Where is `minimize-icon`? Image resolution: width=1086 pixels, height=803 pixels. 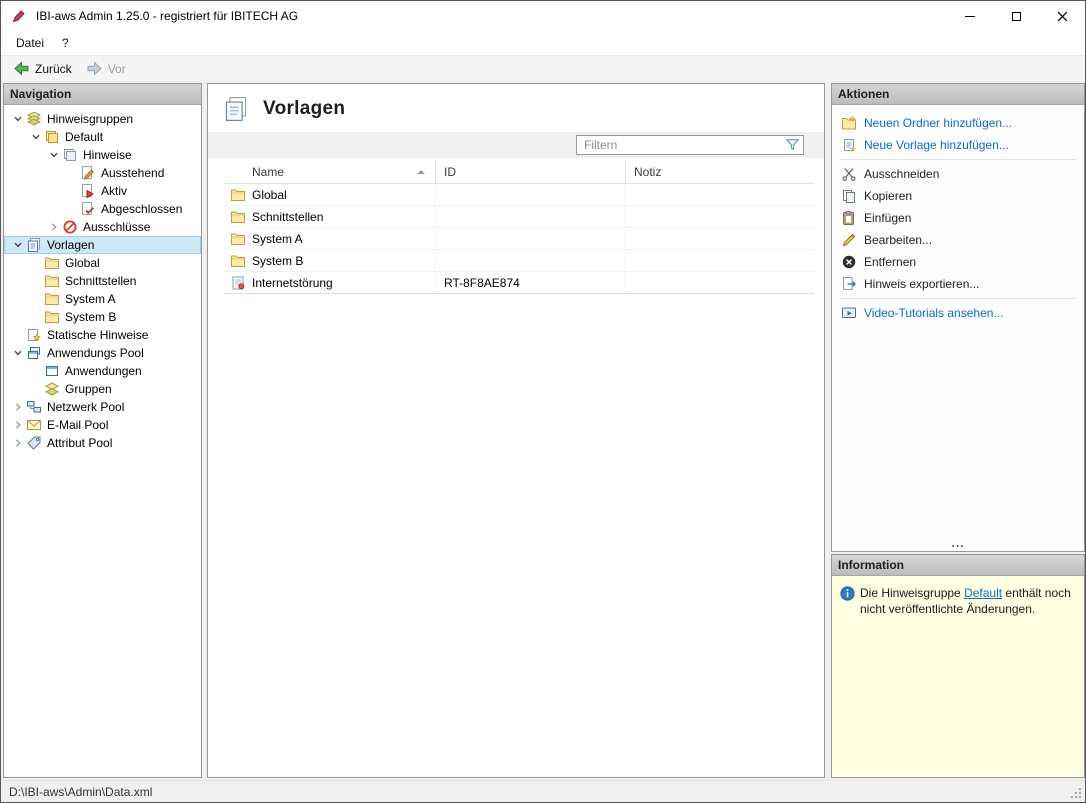
minimize-icon is located at coordinates (970, 16).